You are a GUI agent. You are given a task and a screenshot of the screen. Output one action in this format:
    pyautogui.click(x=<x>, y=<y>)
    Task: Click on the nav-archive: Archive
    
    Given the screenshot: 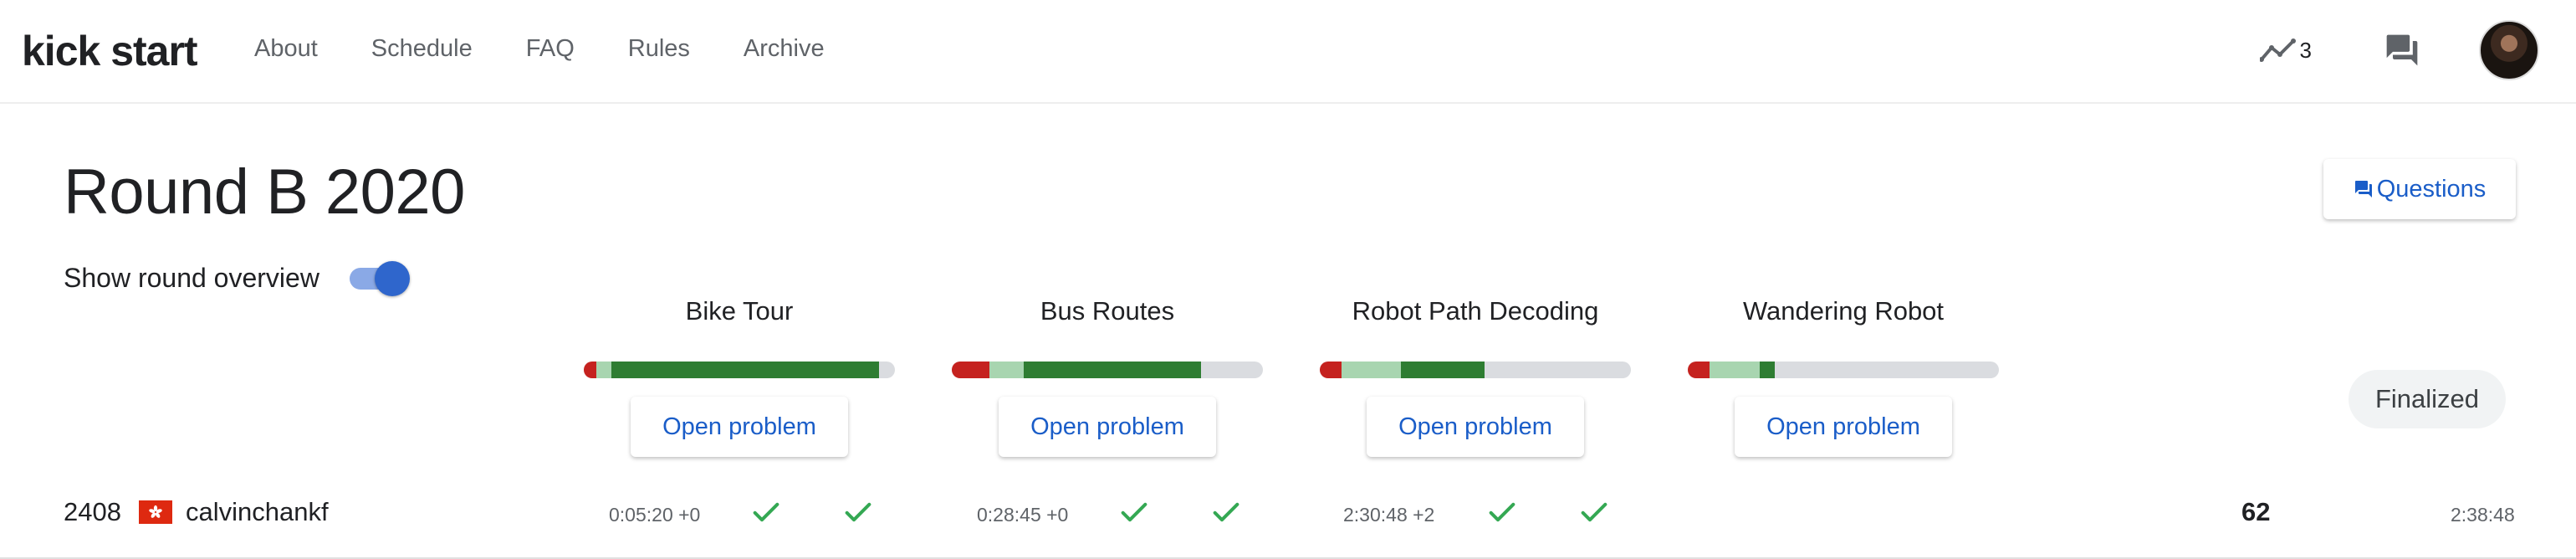 What is the action you would take?
    pyautogui.click(x=784, y=49)
    